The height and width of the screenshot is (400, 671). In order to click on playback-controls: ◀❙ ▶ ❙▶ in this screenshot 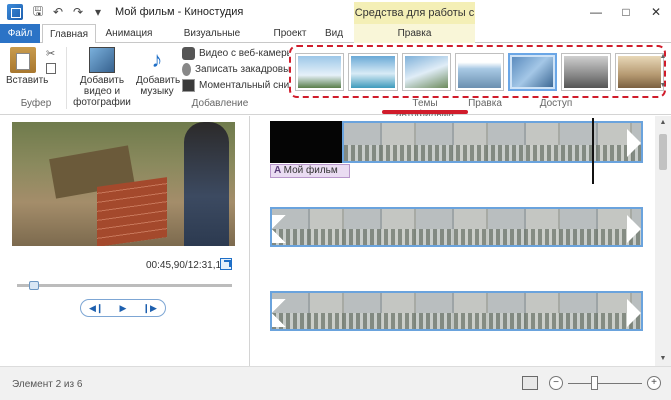, I will do `click(123, 308)`.